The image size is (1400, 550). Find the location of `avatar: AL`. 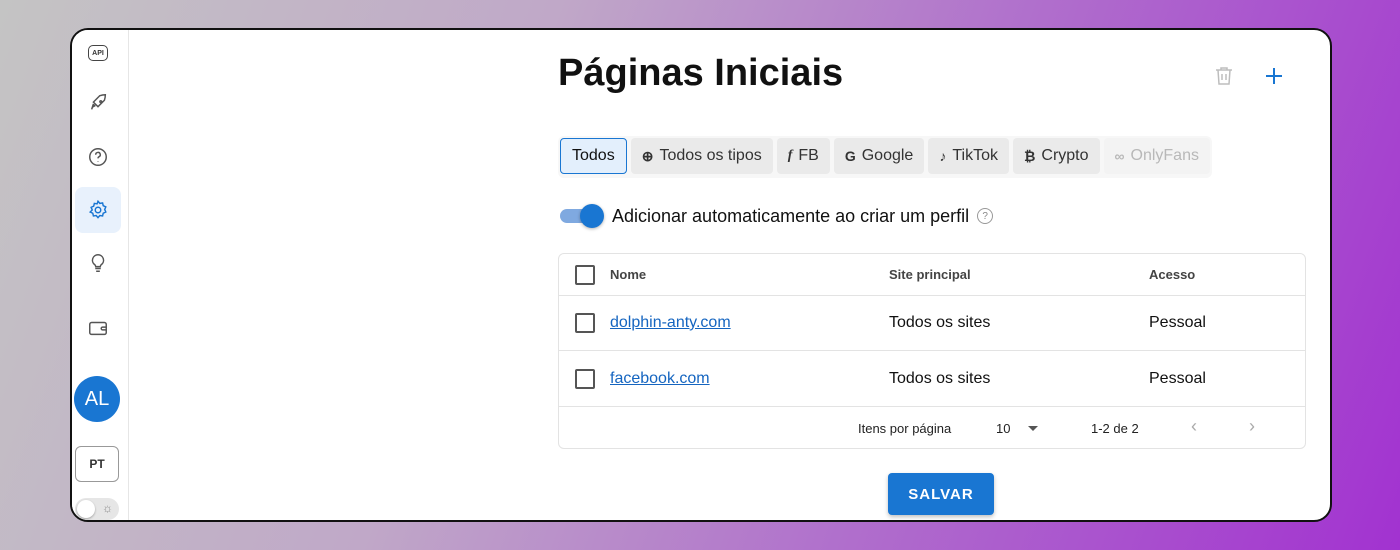

avatar: AL is located at coordinates (97, 399).